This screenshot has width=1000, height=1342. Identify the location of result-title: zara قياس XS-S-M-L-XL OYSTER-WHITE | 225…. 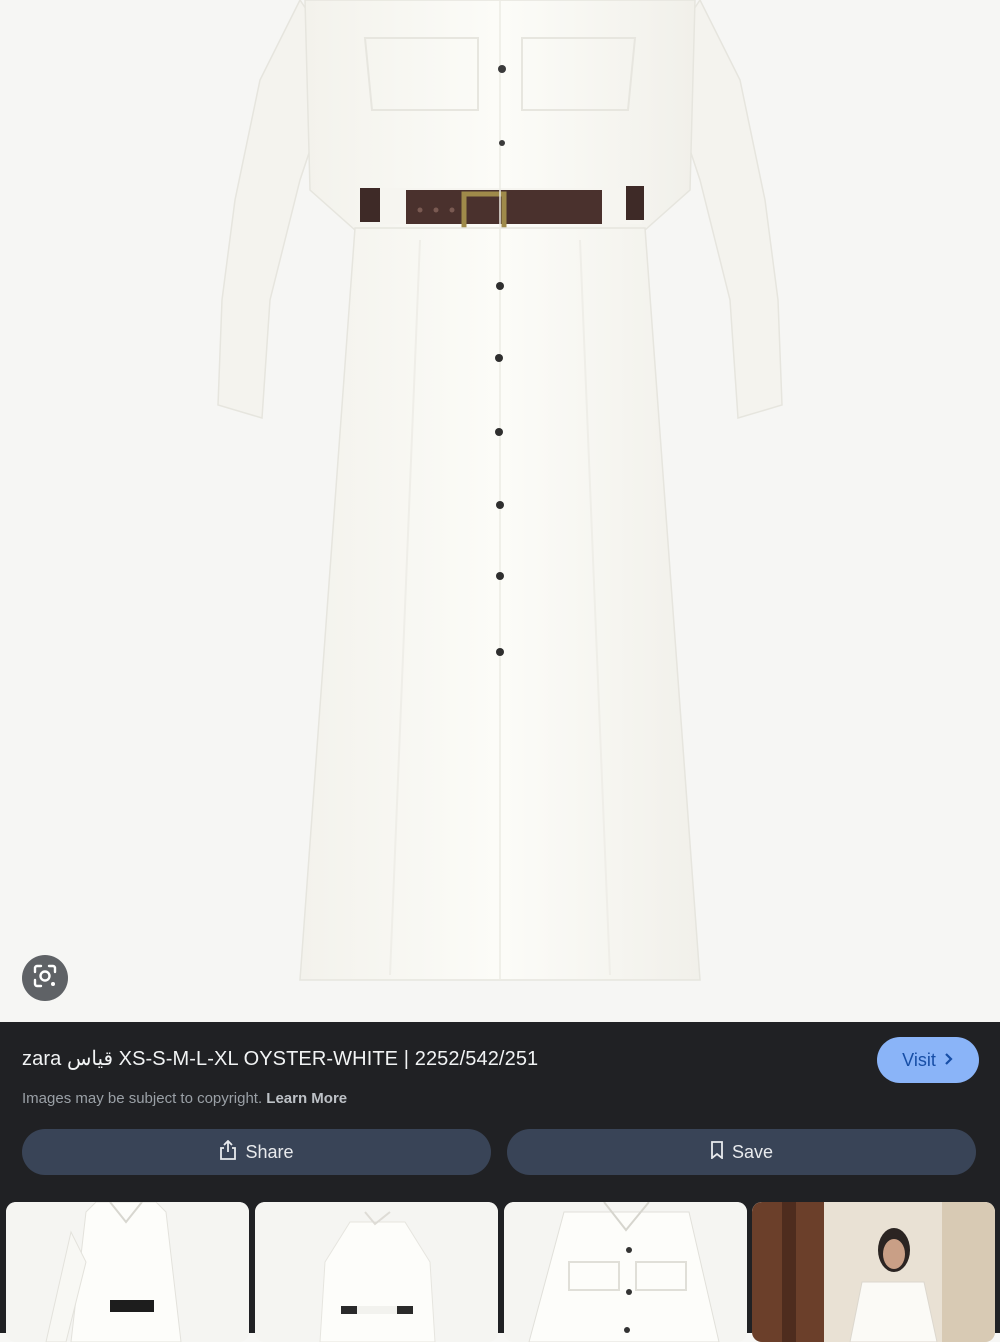
(280, 1058).